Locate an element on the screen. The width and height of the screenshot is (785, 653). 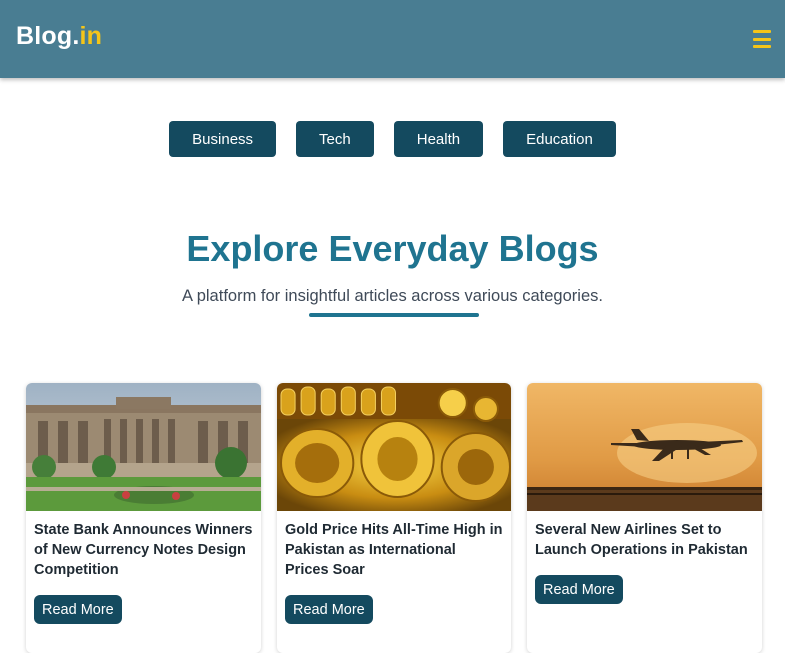
airplane-sunset-image is located at coordinates (644, 447).